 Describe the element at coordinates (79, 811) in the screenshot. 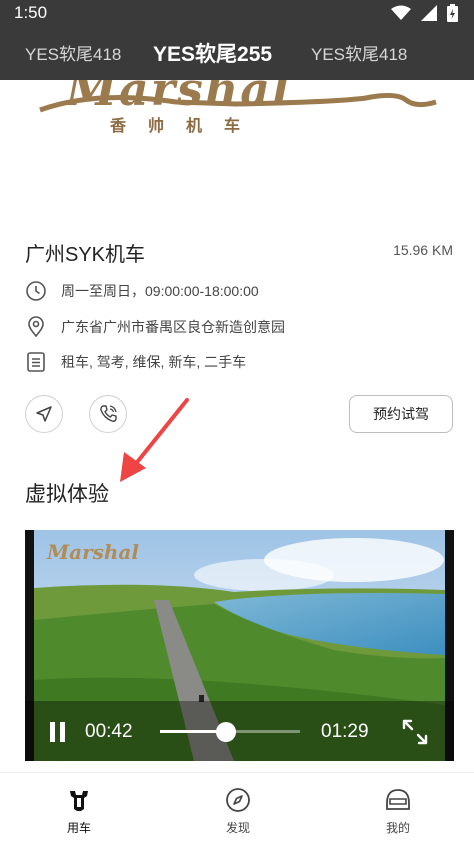

I see `nav-item-vehicle: 用车` at that location.